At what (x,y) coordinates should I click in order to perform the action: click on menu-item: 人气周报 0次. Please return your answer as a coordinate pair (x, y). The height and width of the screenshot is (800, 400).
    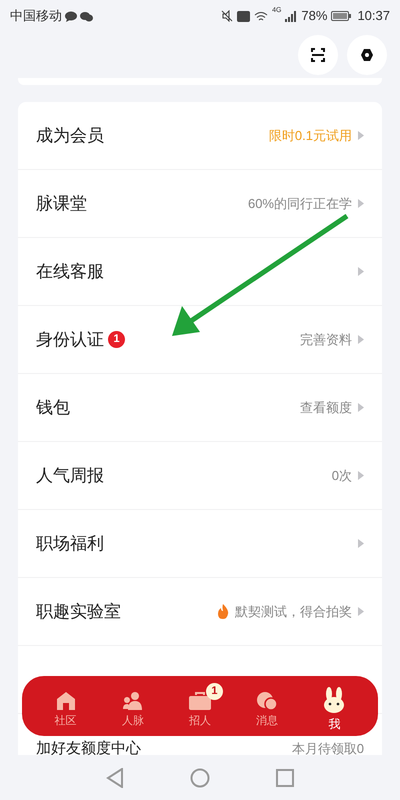
    Looking at the image, I should click on (200, 476).